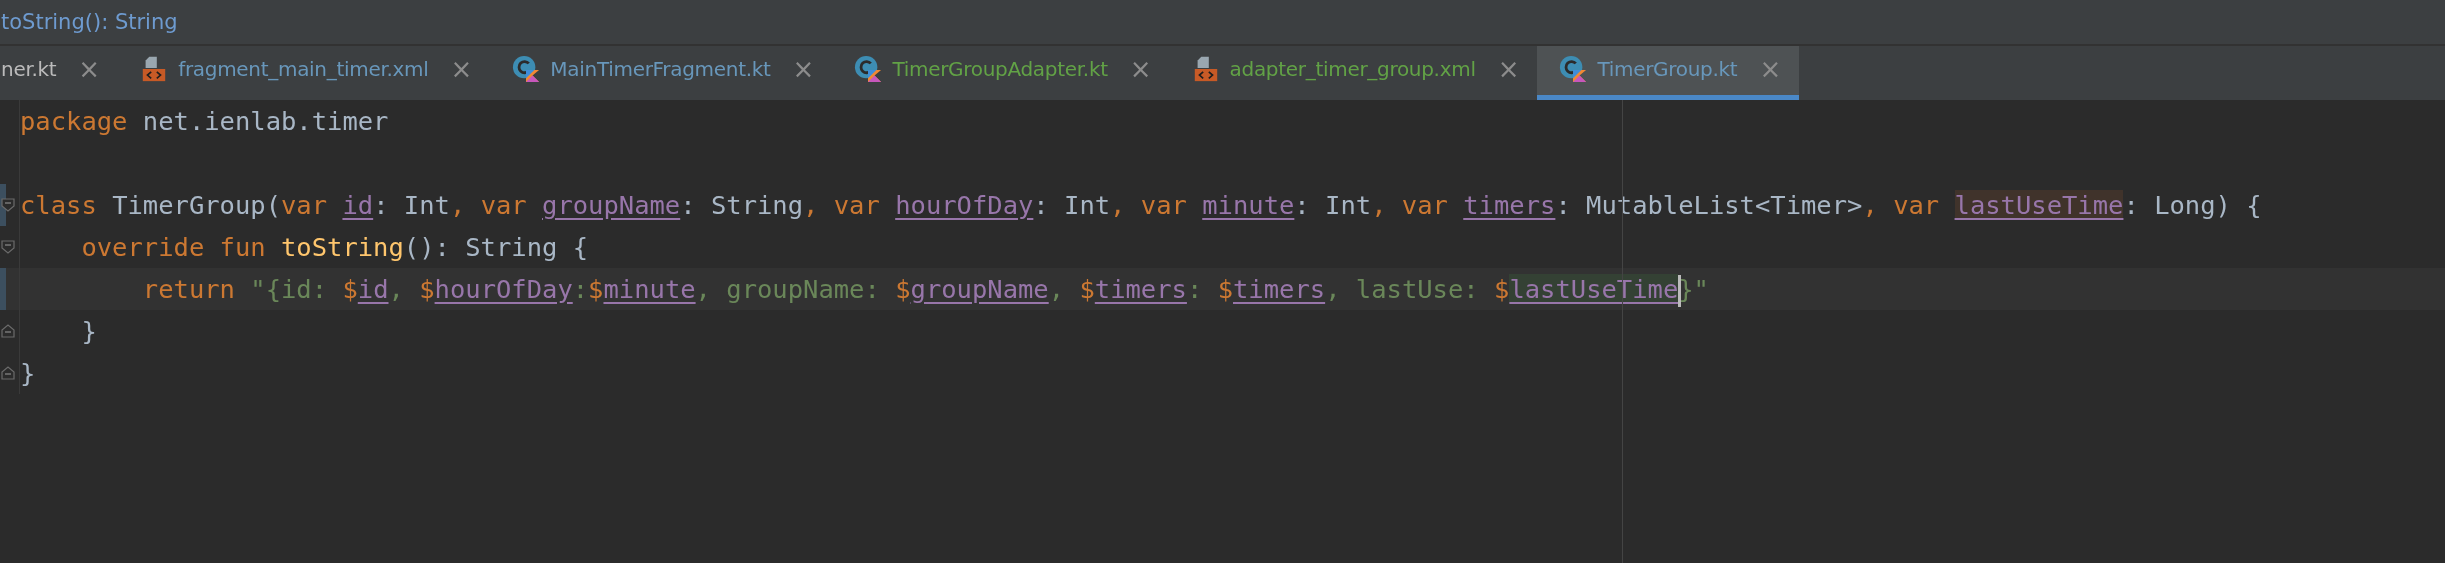 The height and width of the screenshot is (563, 2445). I want to click on editor-tab: TimerGroupAdapter.kt ×, so click(1001, 73).